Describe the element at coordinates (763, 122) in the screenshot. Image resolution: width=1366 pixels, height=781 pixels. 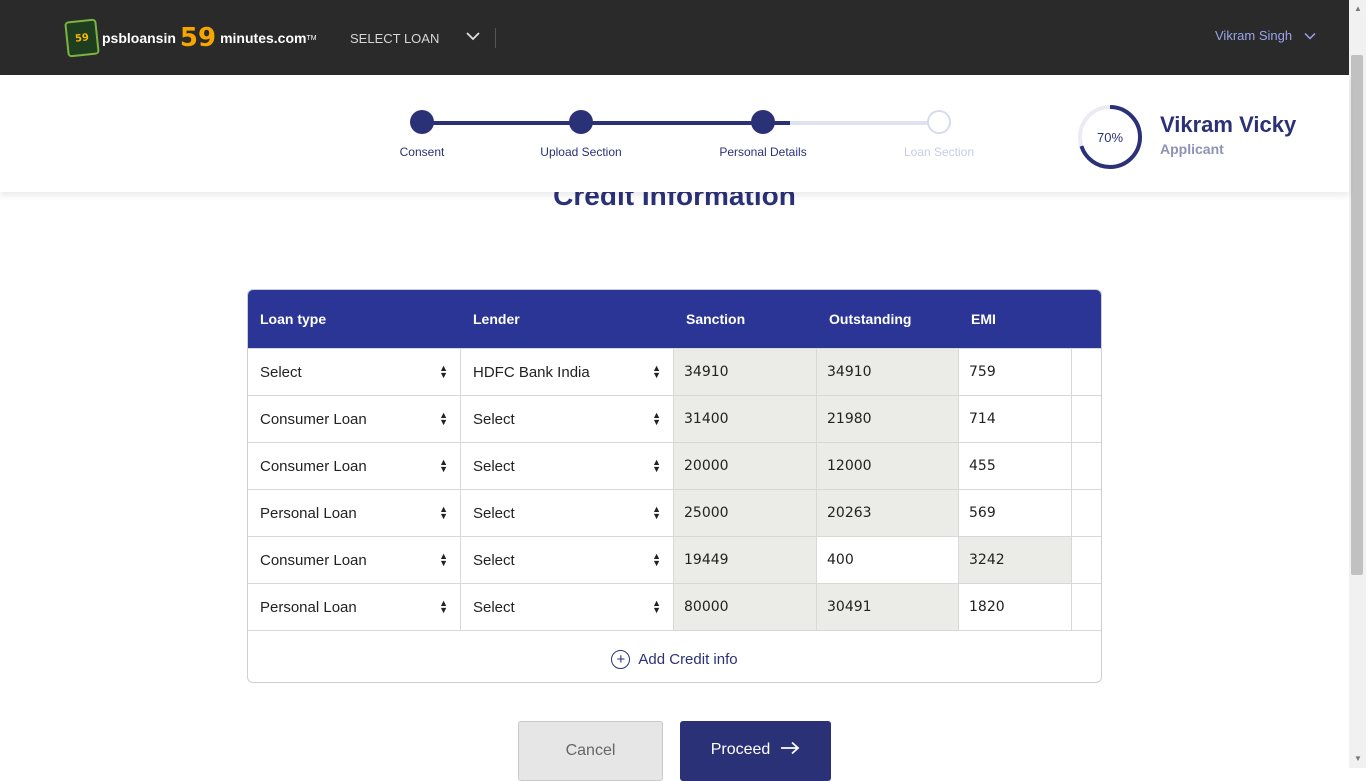
I see `step-dot-personal-details` at that location.